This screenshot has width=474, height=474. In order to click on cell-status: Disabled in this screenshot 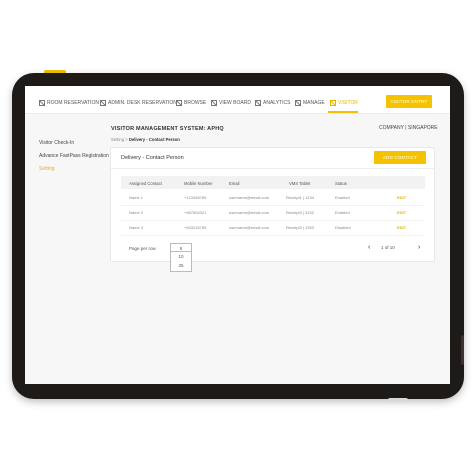, I will do `click(343, 227)`.